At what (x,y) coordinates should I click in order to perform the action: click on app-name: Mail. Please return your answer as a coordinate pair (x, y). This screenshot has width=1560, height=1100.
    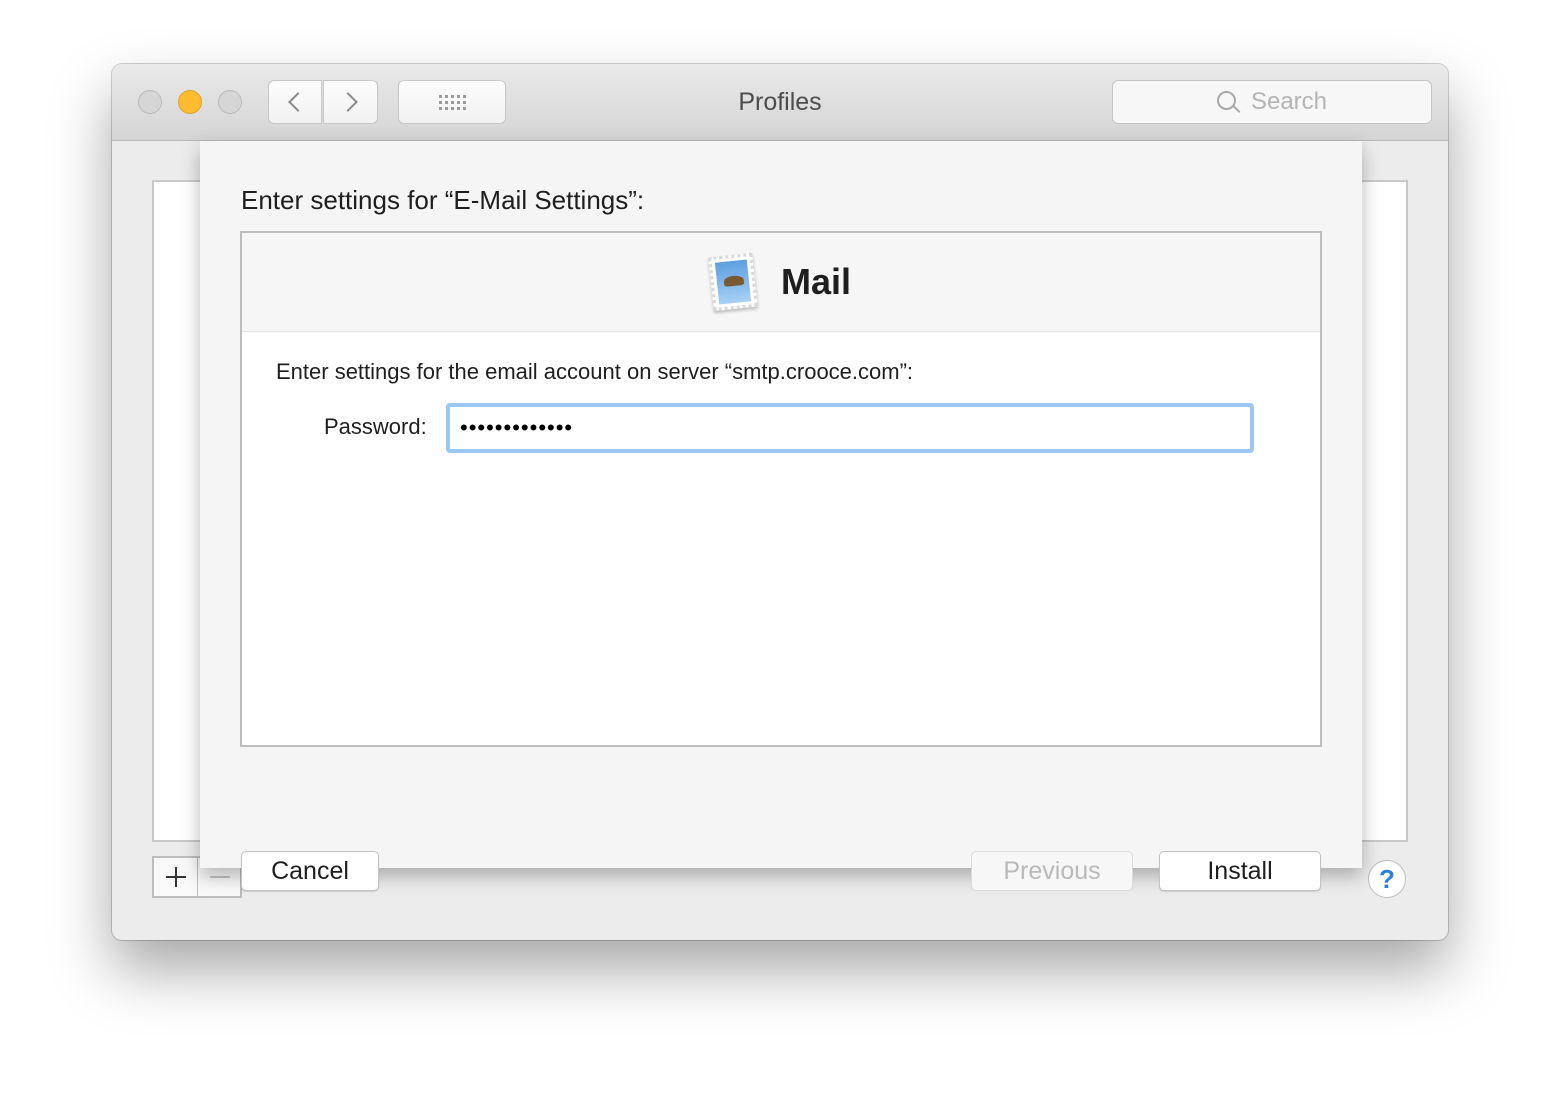
    Looking at the image, I should click on (815, 281).